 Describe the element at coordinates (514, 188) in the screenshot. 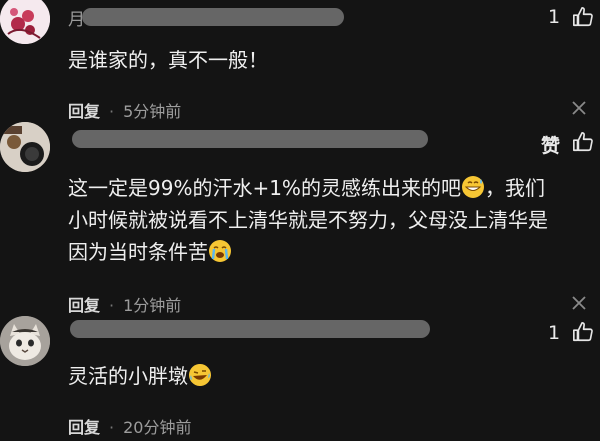

I see `comment-text-line1-tail: ，我们` at that location.